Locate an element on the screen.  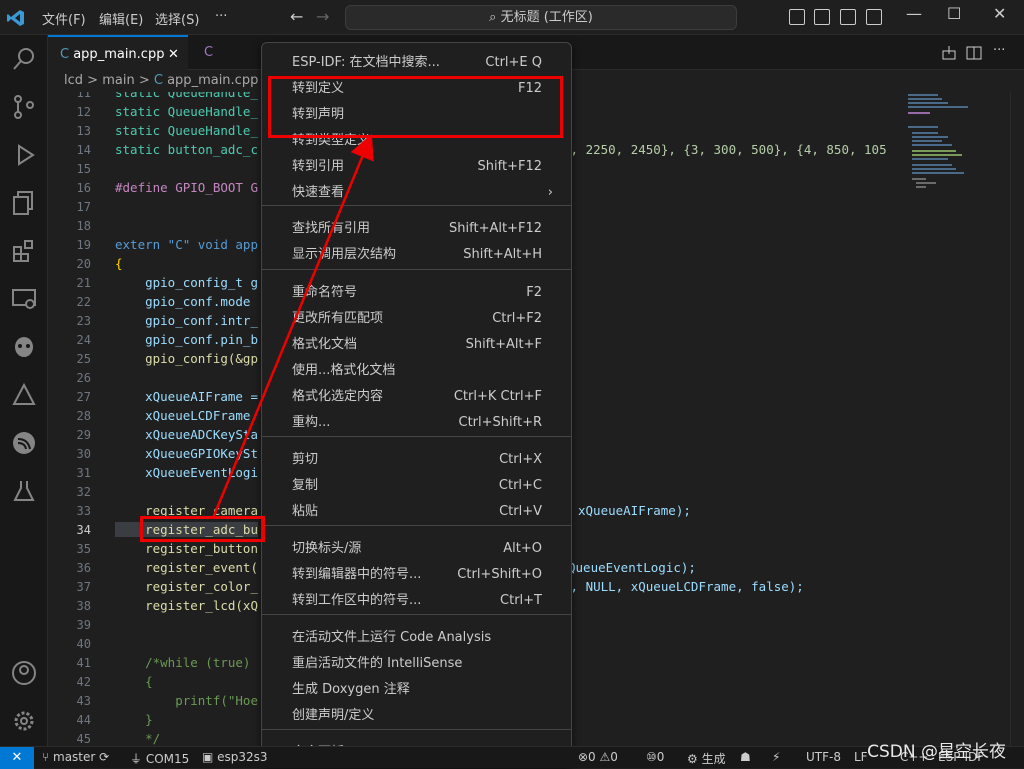
run-debug-icon is located at coordinates (24, 155).